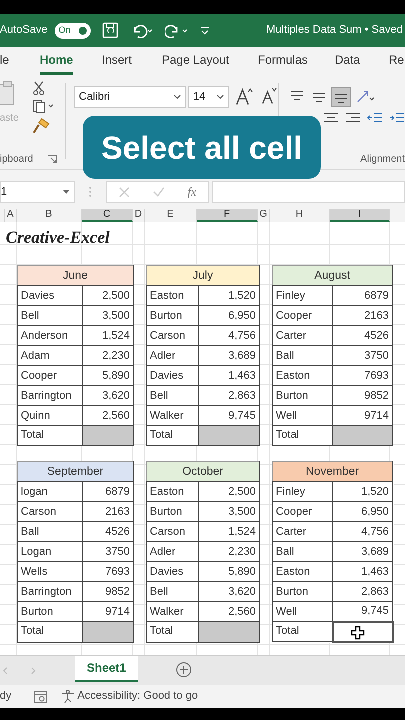 The image size is (405, 720). What do you see at coordinates (302, 296) in the screenshot?
I see `table-cell: Finley` at bounding box center [302, 296].